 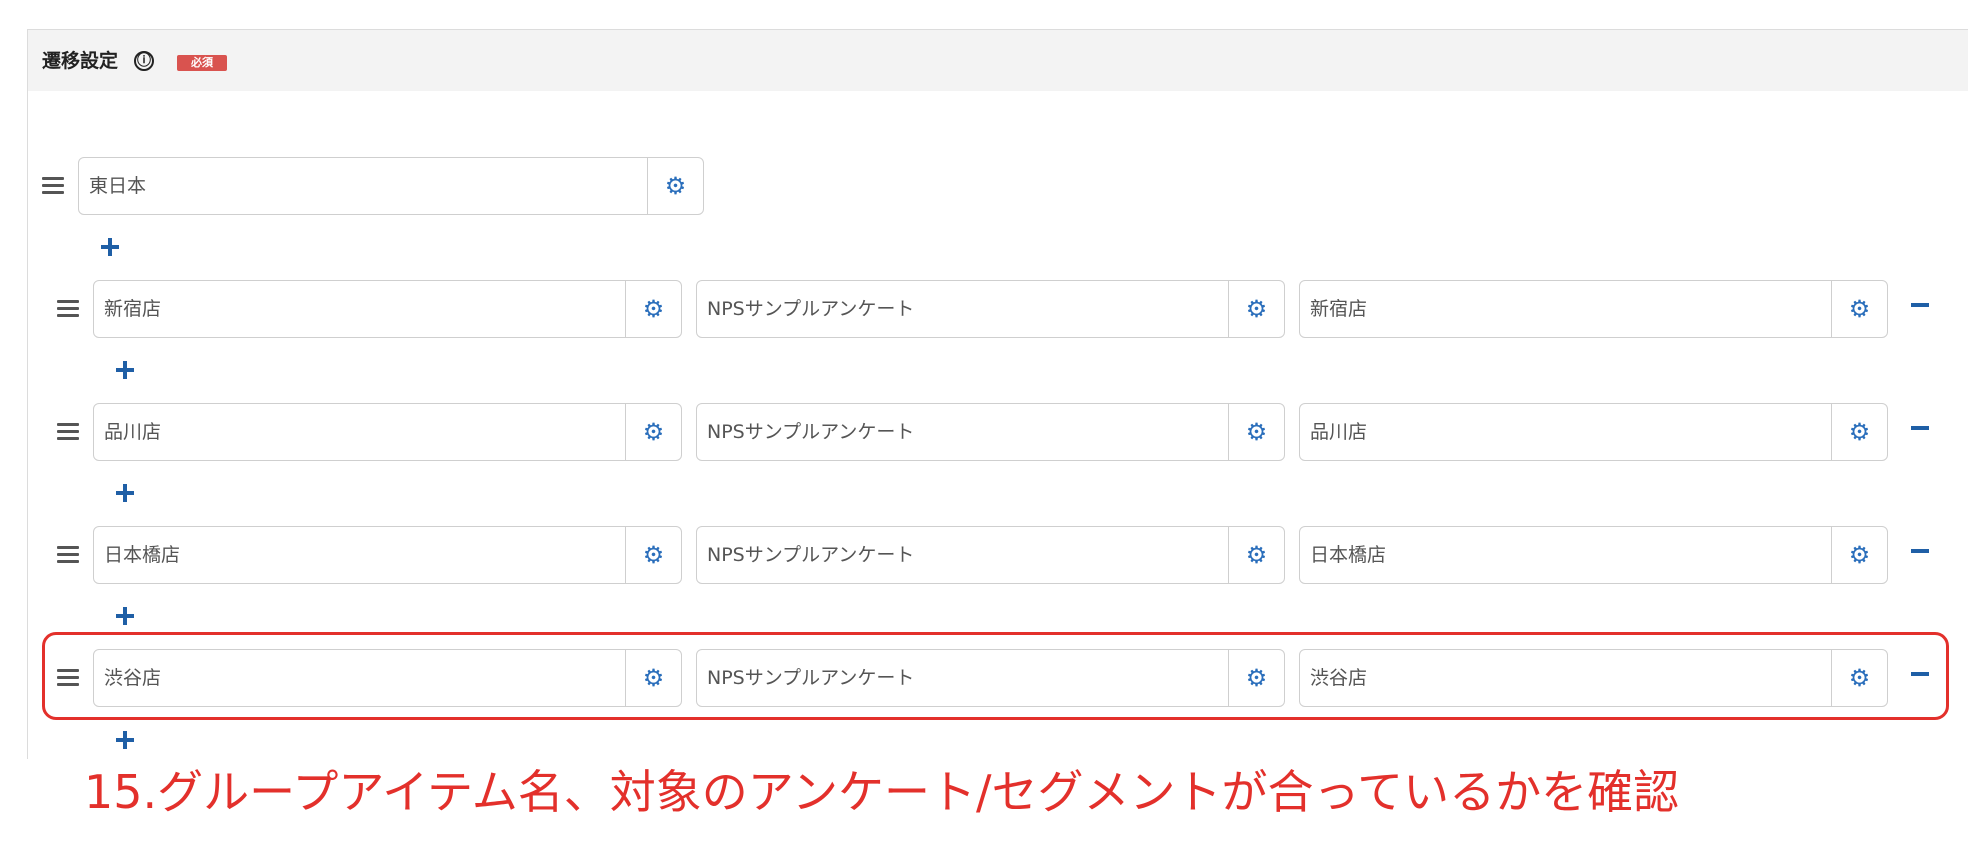 What do you see at coordinates (144, 61) in the screenshot?
I see `info-icon: ⓘ` at bounding box center [144, 61].